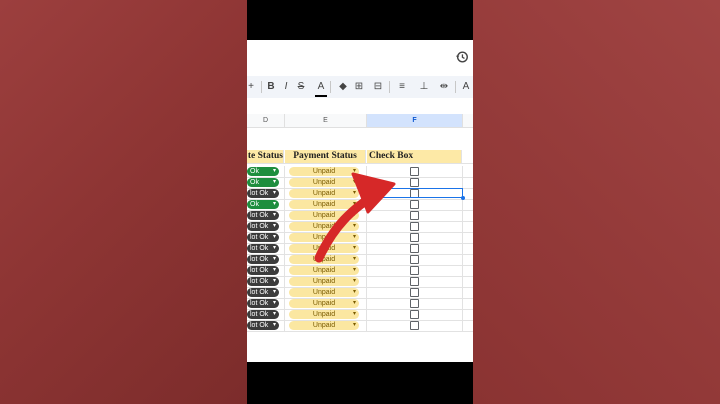 The height and width of the screenshot is (404, 720). Describe the element at coordinates (355, 217) in the screenshot. I see `red-arrow-annotation` at that location.